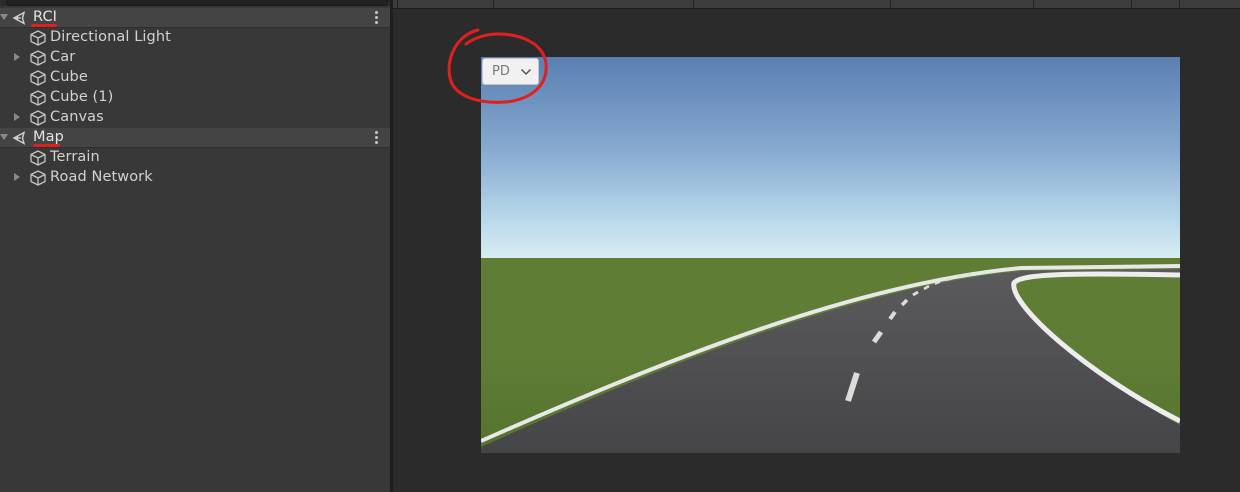  I want to click on chevron-down-icon, so click(526, 72).